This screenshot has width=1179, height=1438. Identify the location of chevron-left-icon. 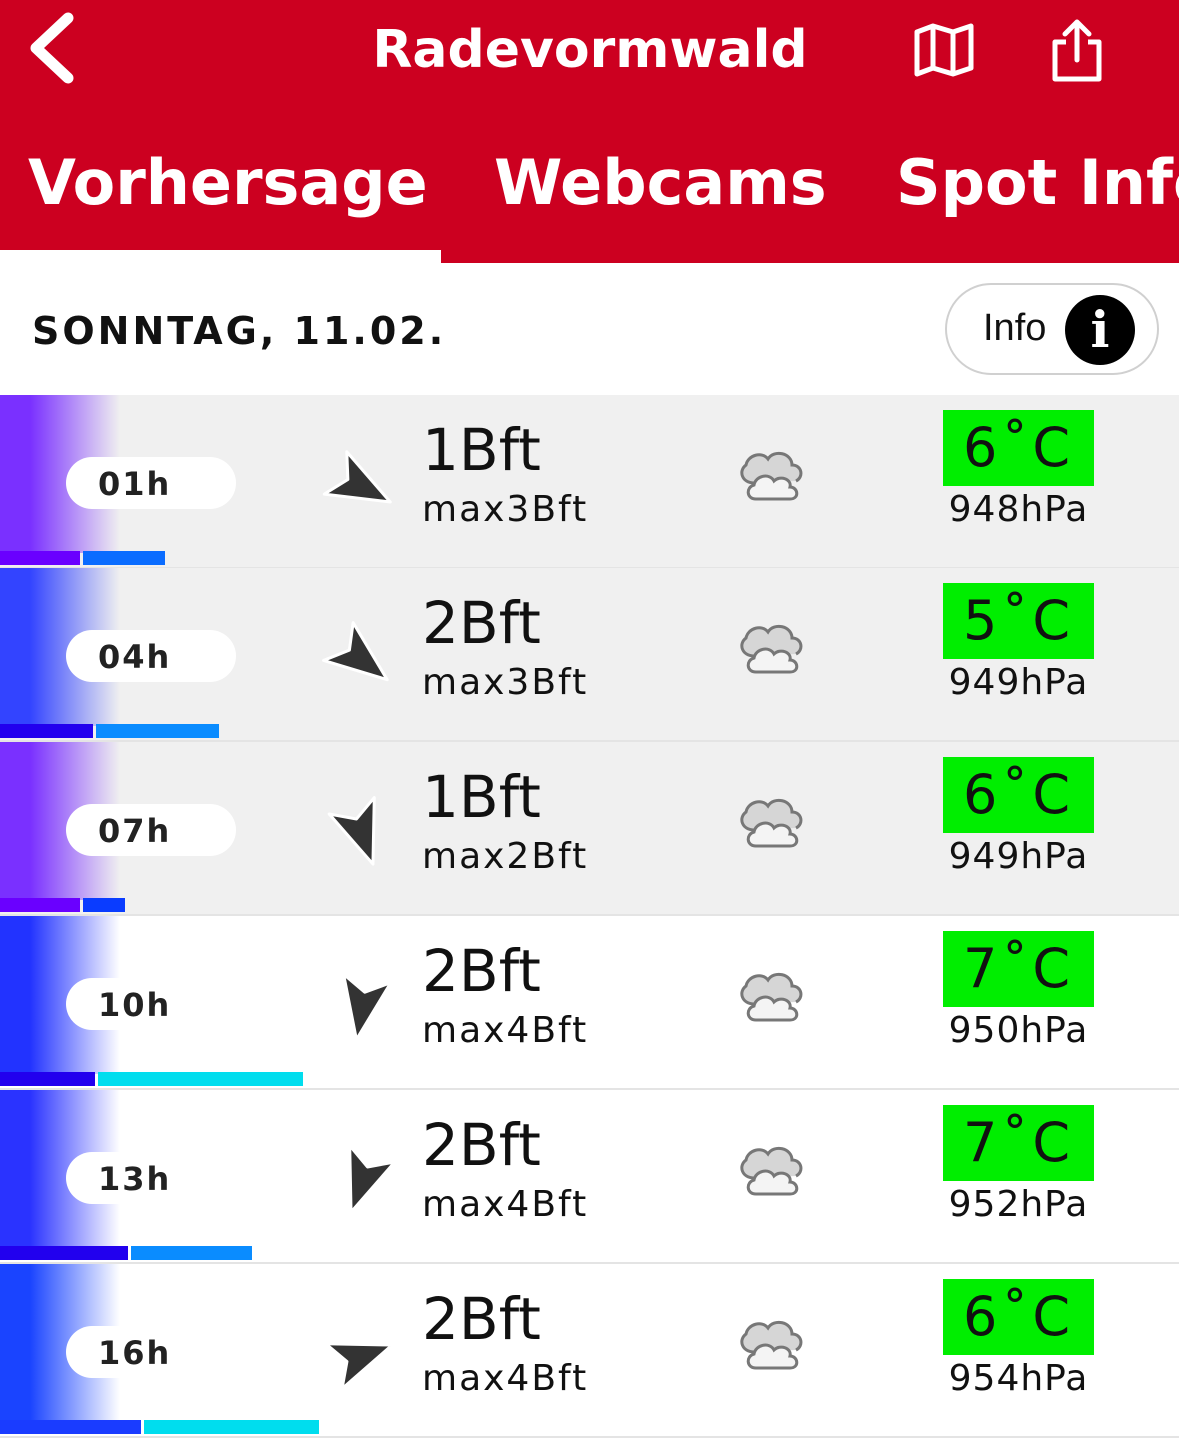
(57, 48).